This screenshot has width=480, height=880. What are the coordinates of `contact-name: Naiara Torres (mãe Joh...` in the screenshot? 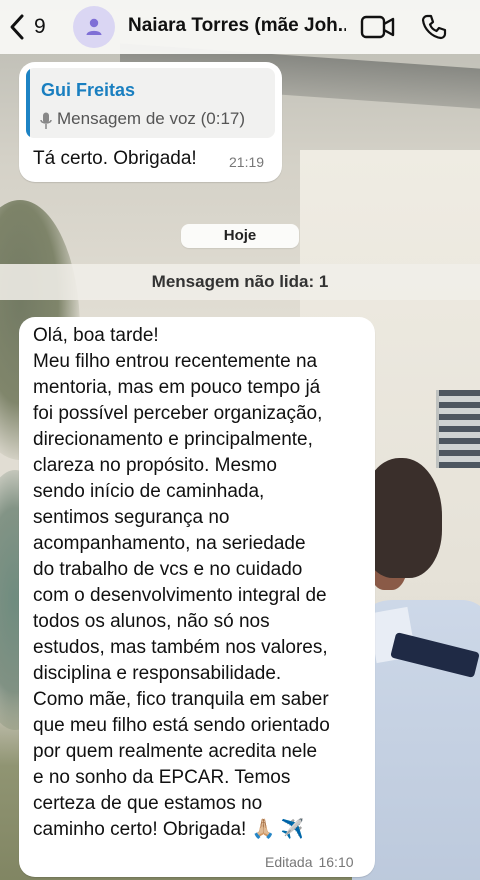 It's located at (237, 26).